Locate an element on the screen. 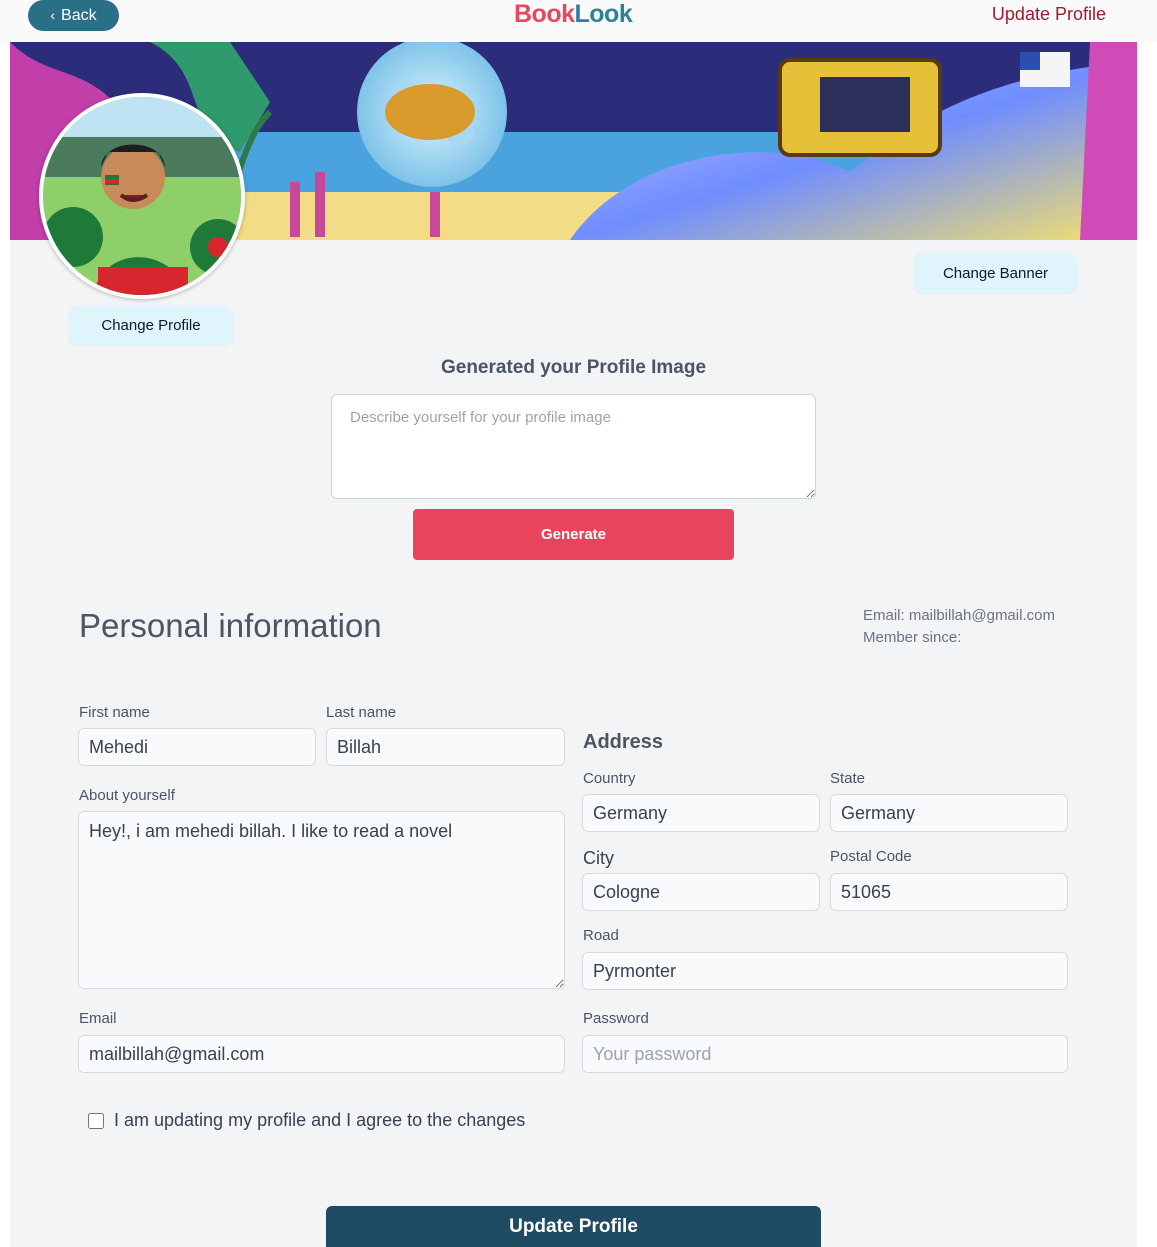 This screenshot has height=1247, width=1157. password-label: Password is located at coordinates (616, 1018).